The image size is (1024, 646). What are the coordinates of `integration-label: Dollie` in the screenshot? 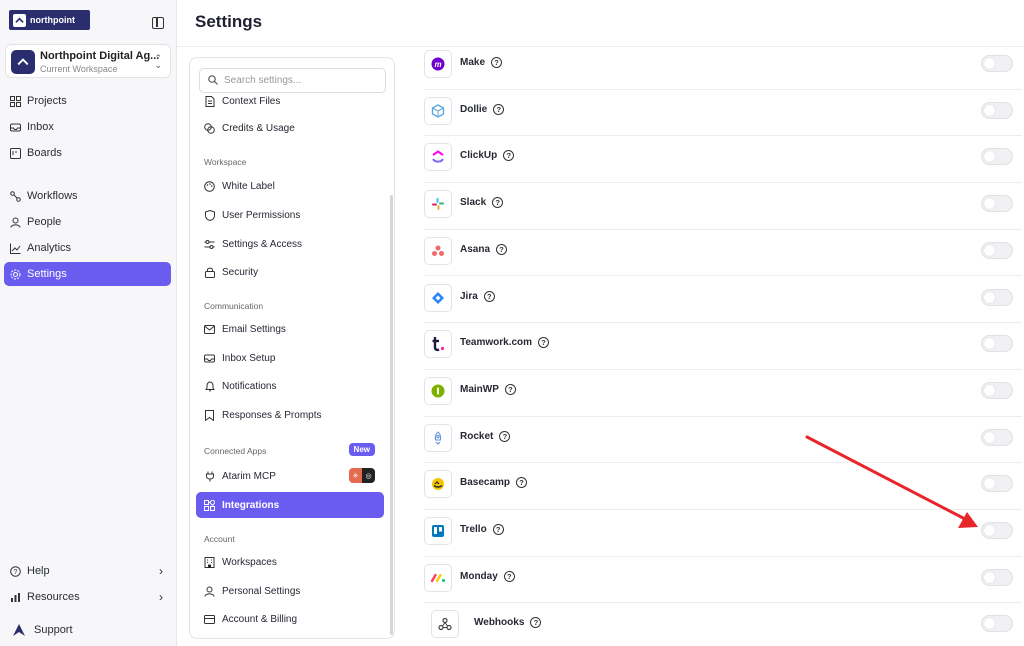 It's located at (474, 109).